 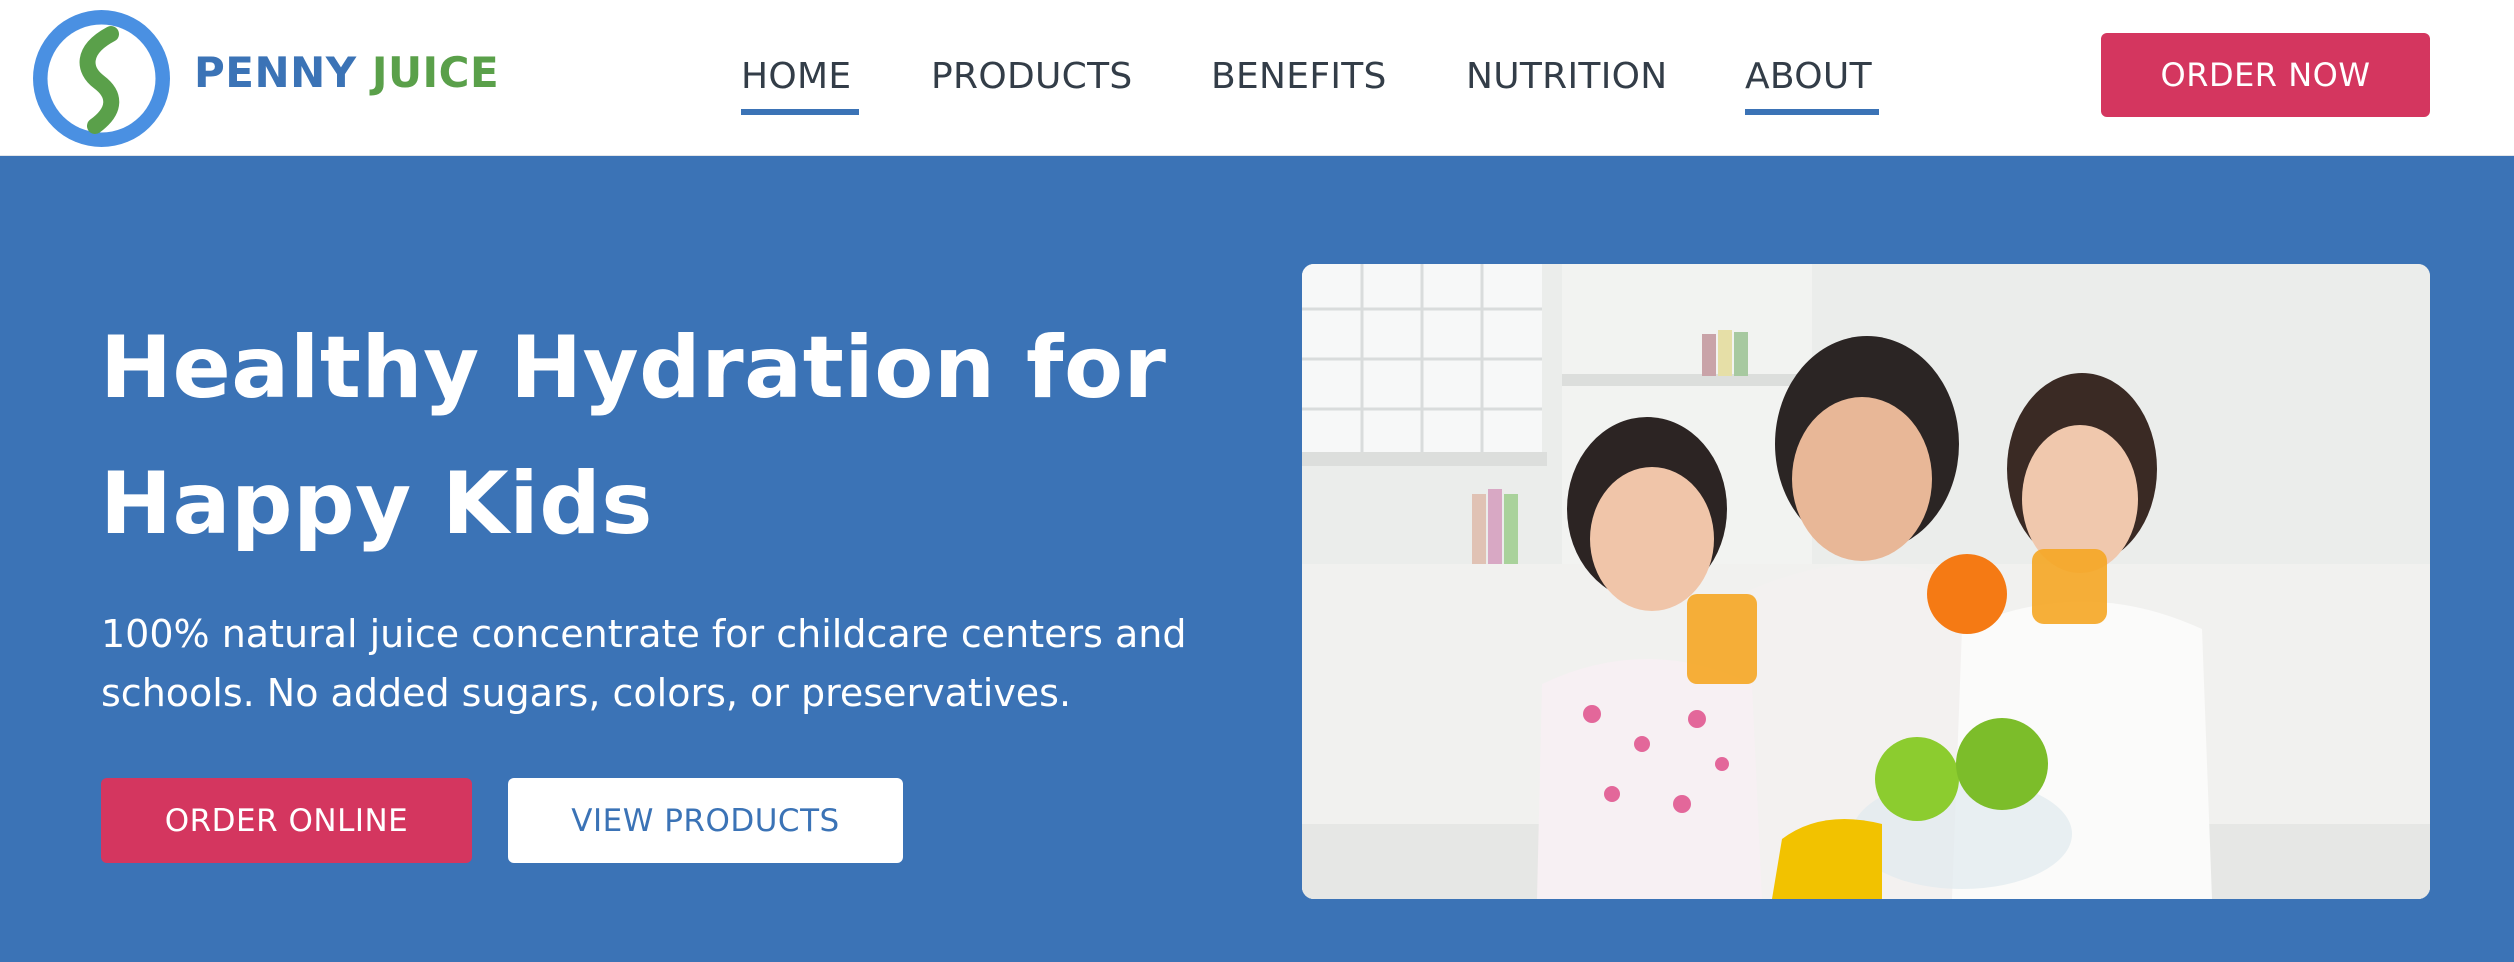 What do you see at coordinates (376, 504) in the screenshot?
I see `hero-title-line2: Happy Kids` at bounding box center [376, 504].